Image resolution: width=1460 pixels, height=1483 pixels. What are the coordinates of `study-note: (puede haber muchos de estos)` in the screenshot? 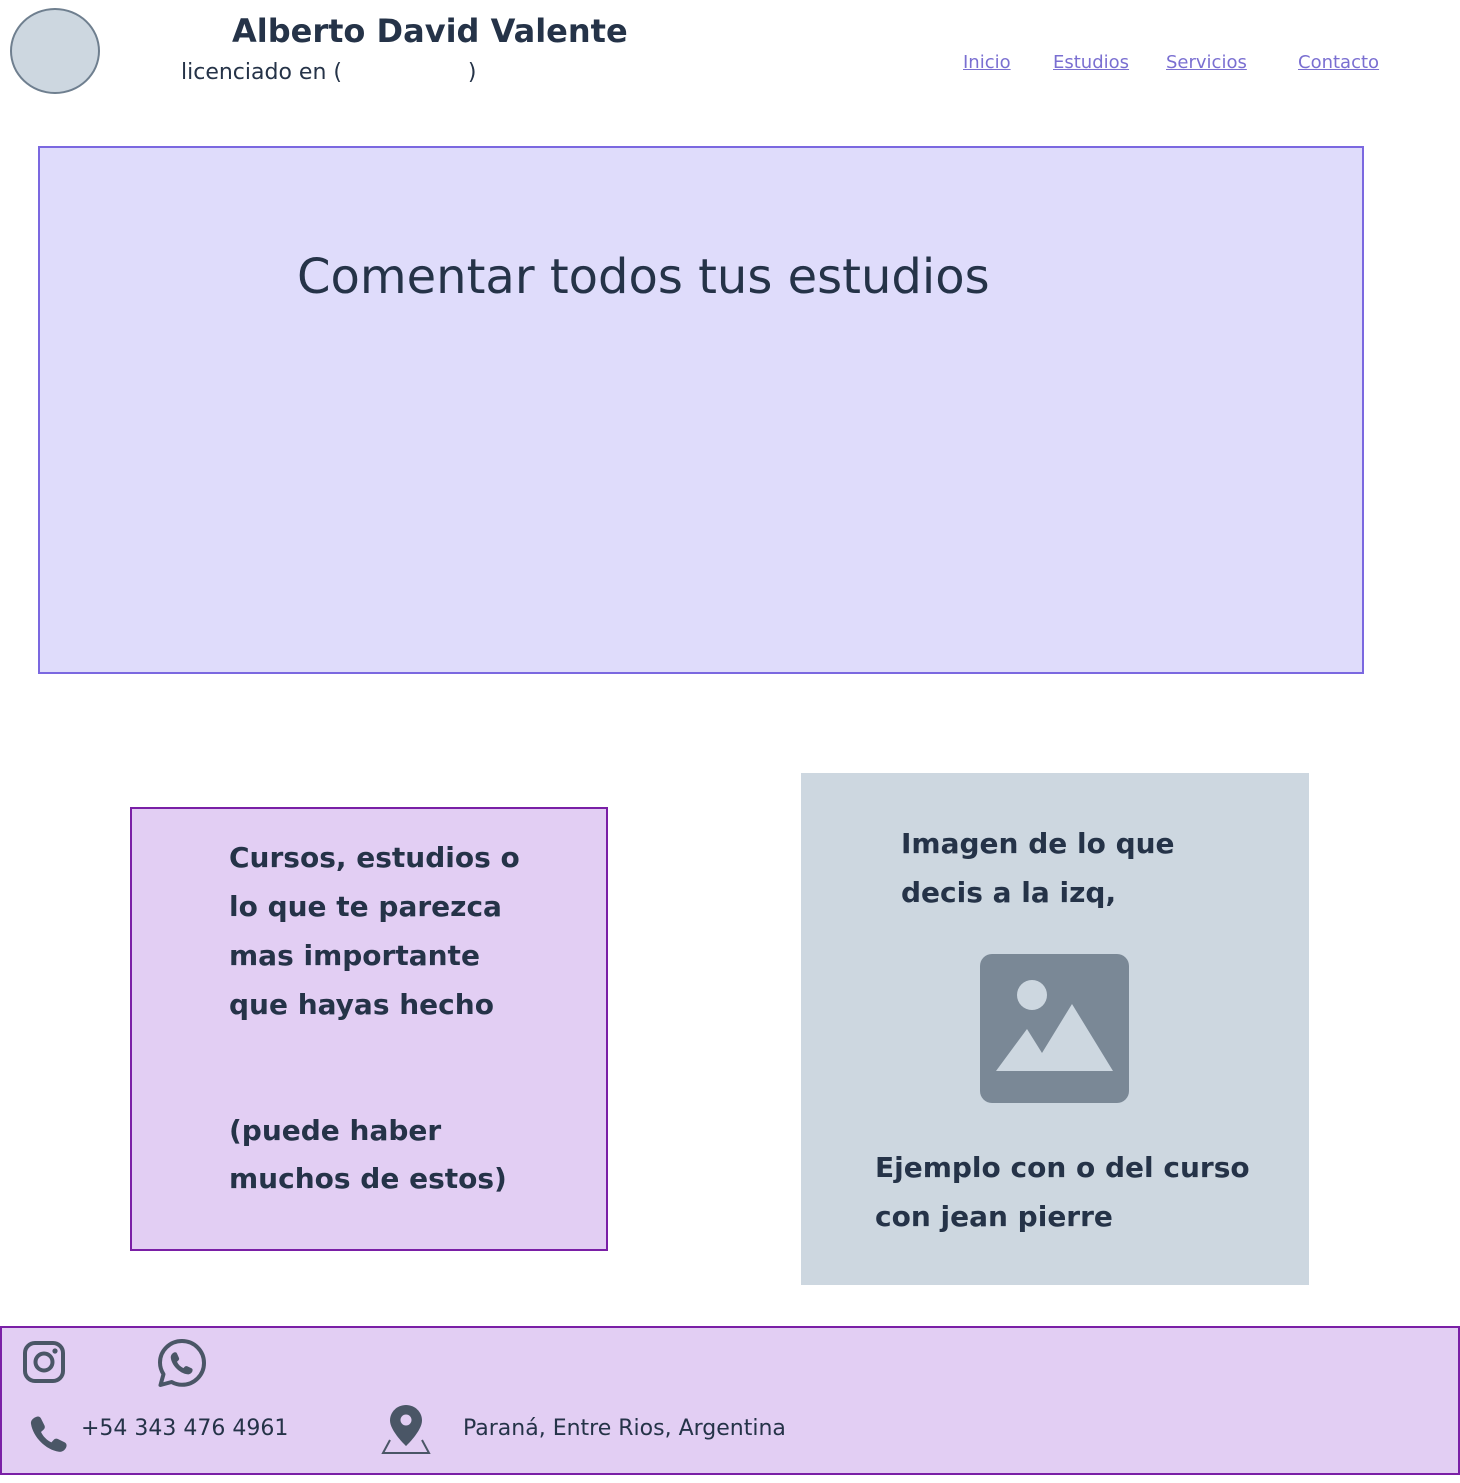 It's located at (368, 1154).